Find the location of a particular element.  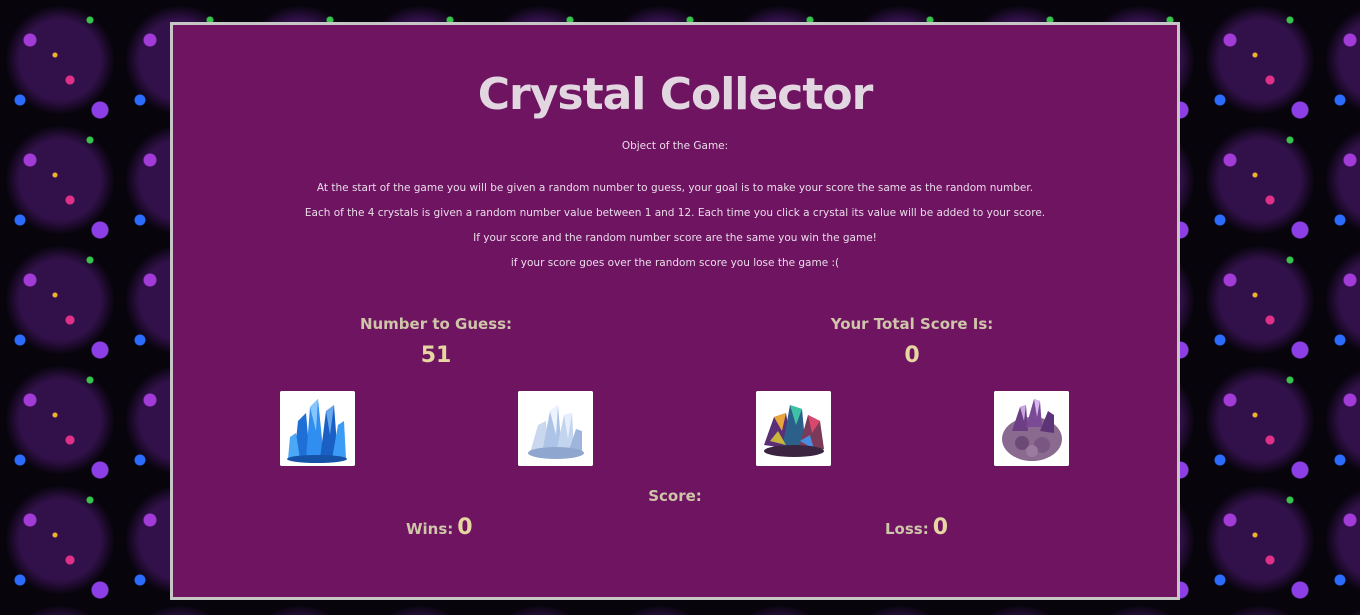

total-score-label: Your Total Score Is: is located at coordinates (912, 324).